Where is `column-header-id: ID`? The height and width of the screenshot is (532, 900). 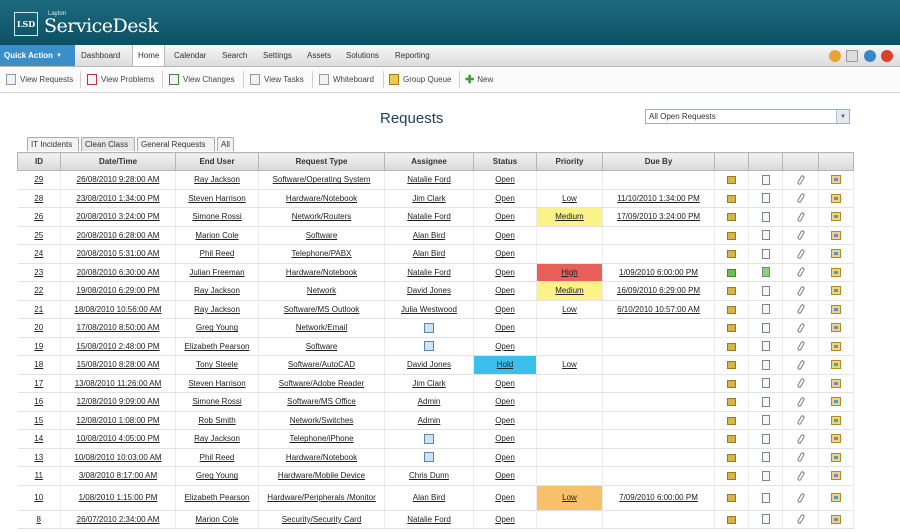 column-header-id: ID is located at coordinates (39, 161).